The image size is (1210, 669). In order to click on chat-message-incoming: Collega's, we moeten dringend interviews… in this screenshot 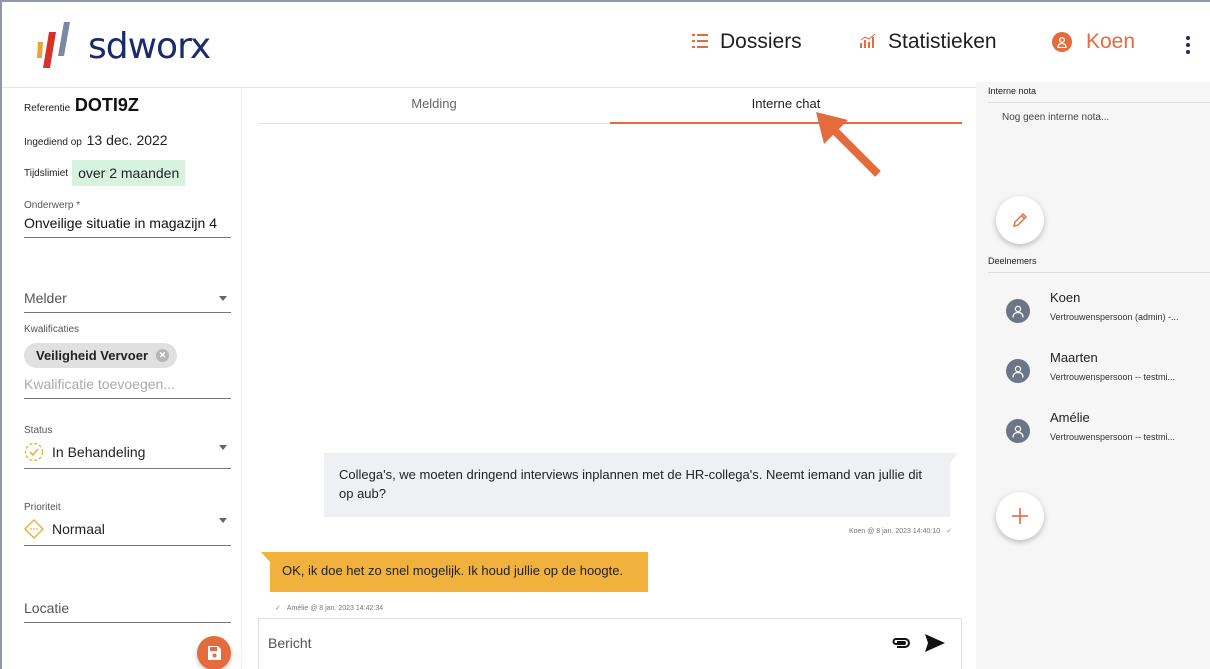, I will do `click(641, 485)`.